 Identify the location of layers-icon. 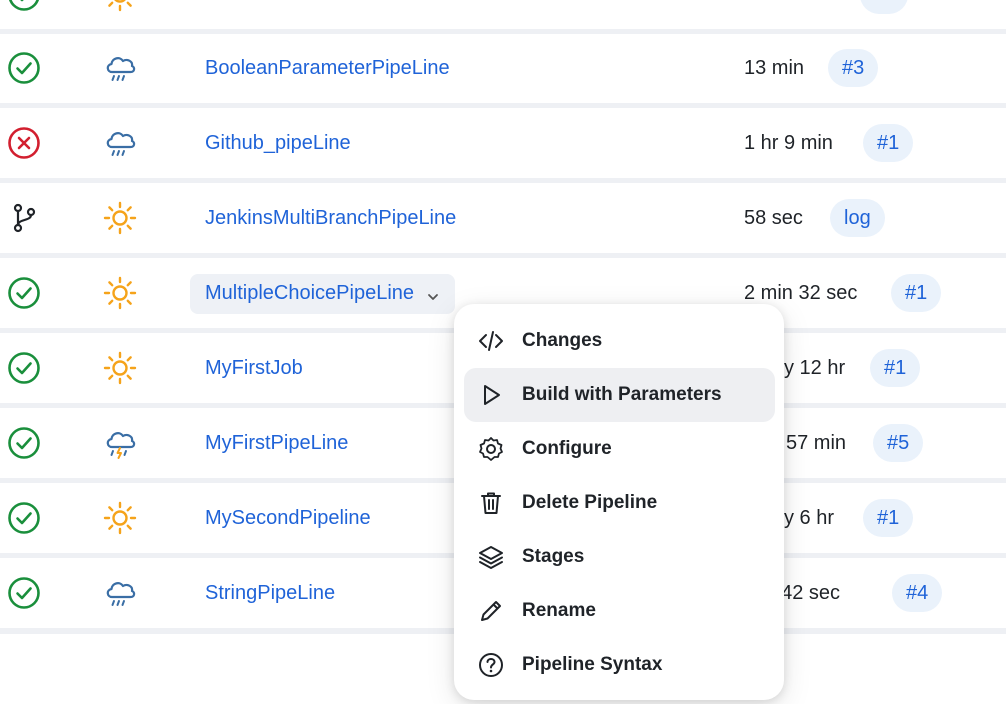
(491, 557).